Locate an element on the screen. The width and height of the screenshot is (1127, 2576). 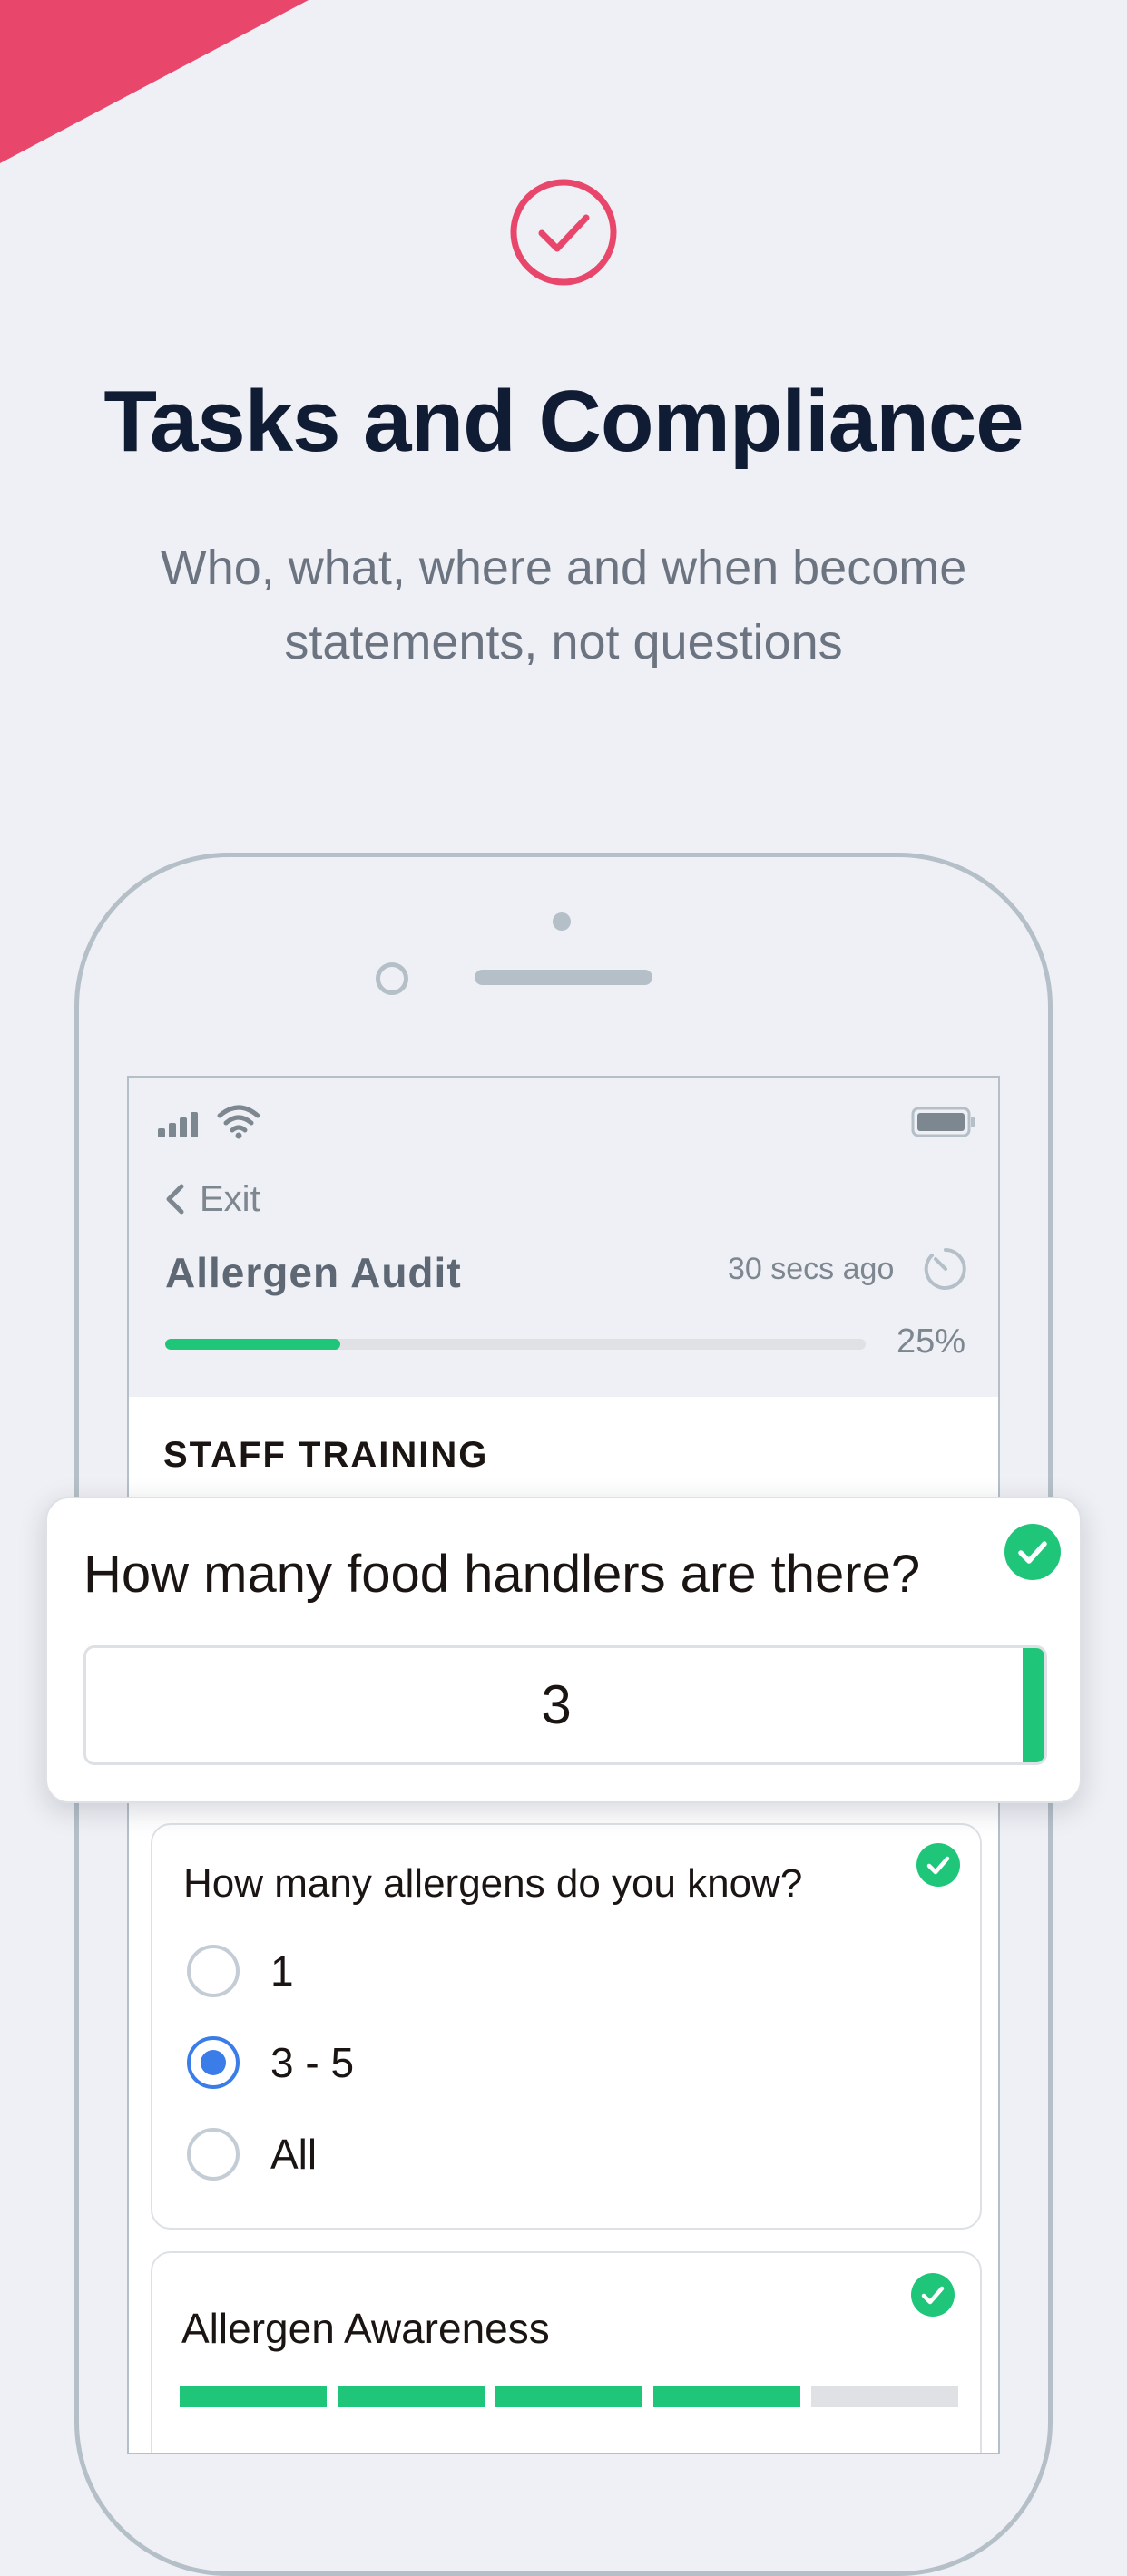
phone-camera is located at coordinates (392, 978).